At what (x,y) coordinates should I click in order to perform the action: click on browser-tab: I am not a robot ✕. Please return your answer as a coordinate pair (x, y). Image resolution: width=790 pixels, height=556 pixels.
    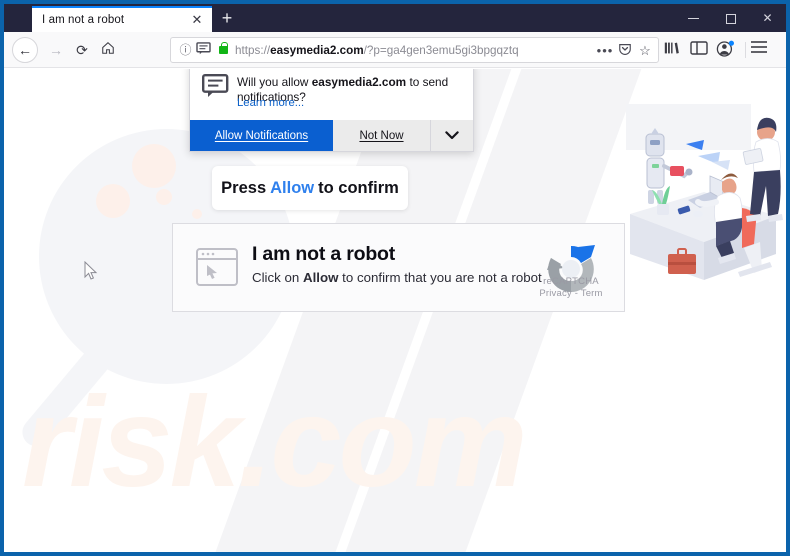
    Looking at the image, I should click on (122, 19).